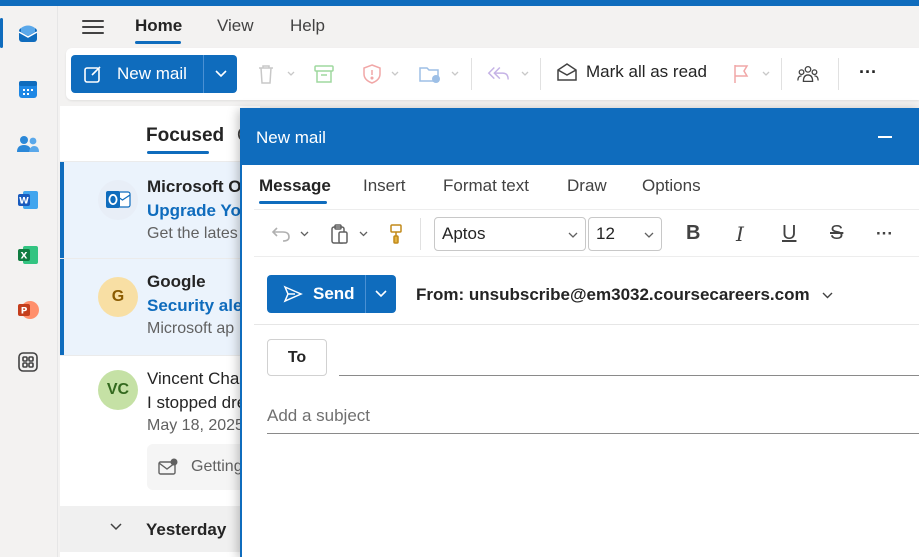 This screenshot has height=557, width=919. What do you see at coordinates (339, 234) in the screenshot?
I see `clipboard-icon` at bounding box center [339, 234].